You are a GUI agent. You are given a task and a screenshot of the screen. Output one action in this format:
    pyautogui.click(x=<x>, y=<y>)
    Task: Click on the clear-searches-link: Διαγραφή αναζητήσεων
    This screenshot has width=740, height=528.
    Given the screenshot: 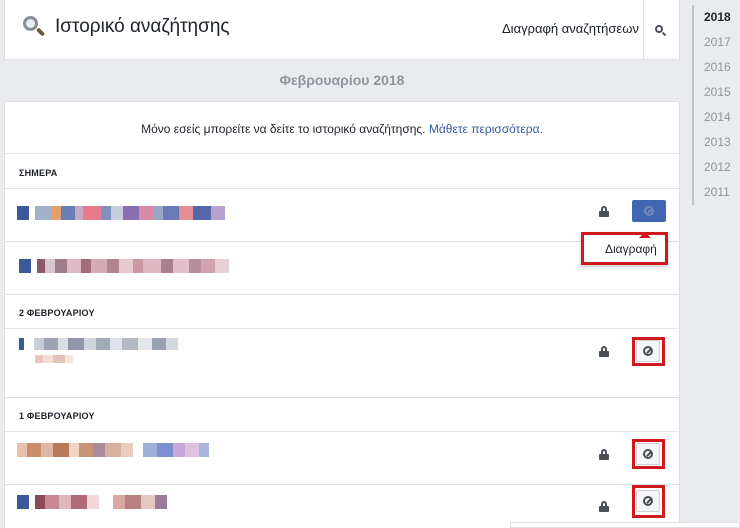 What is the action you would take?
    pyautogui.click(x=570, y=28)
    